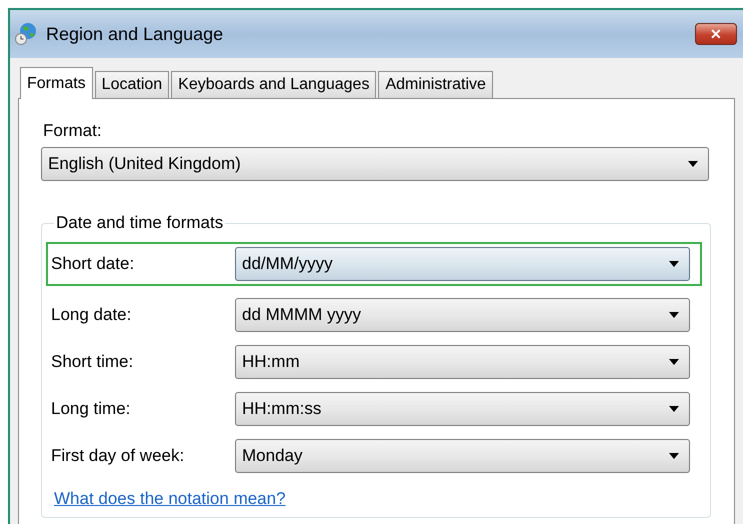 This screenshot has width=743, height=524. I want to click on field-label: Long date:, so click(91, 315).